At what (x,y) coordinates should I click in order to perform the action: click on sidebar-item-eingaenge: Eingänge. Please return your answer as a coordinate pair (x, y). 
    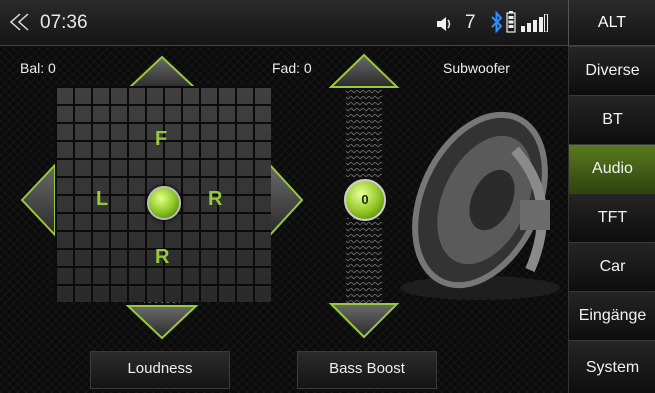
    Looking at the image, I should click on (612, 315).